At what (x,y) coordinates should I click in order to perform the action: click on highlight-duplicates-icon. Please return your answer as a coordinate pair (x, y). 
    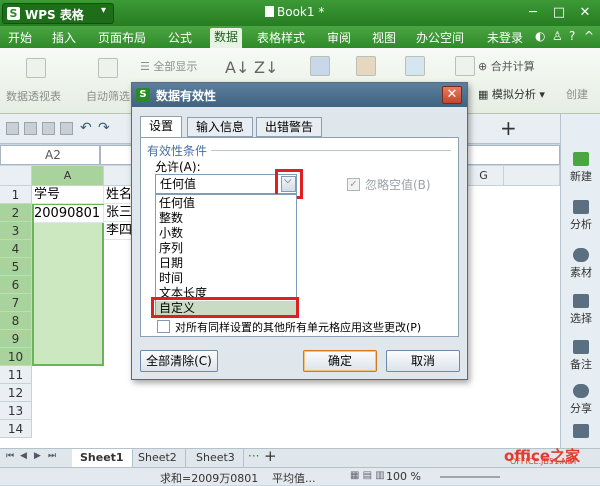
    Looking at the image, I should click on (320, 66).